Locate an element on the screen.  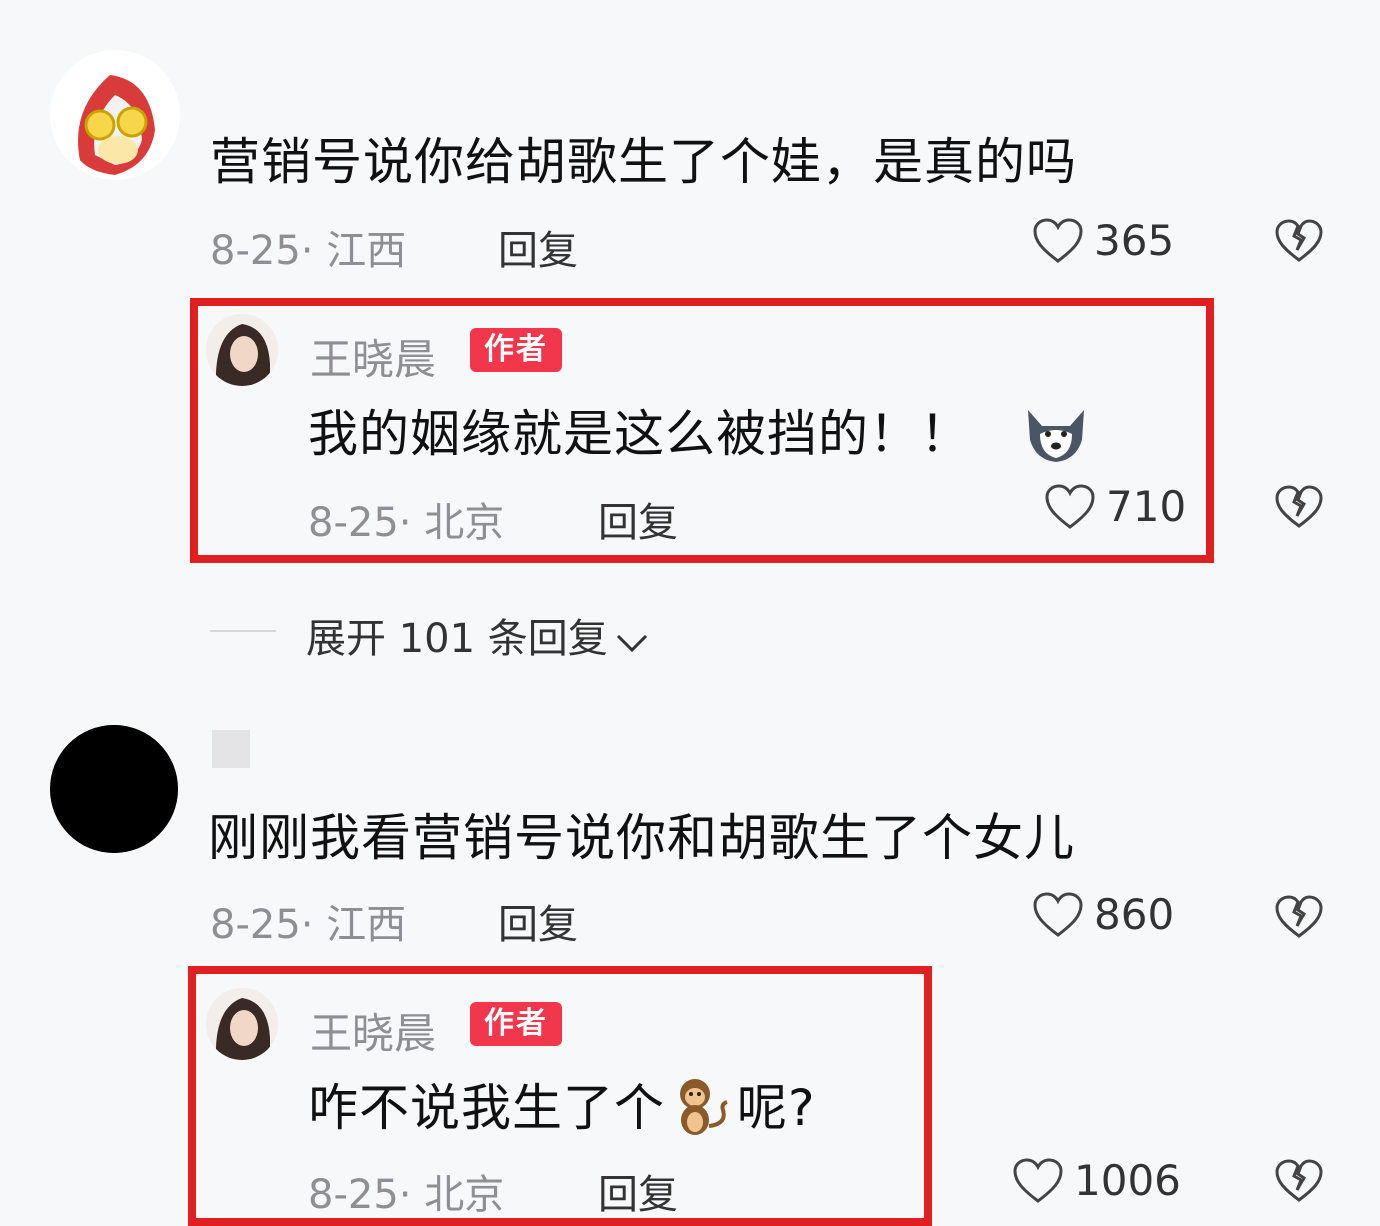
like-button: 860 is located at coordinates (1103, 914).